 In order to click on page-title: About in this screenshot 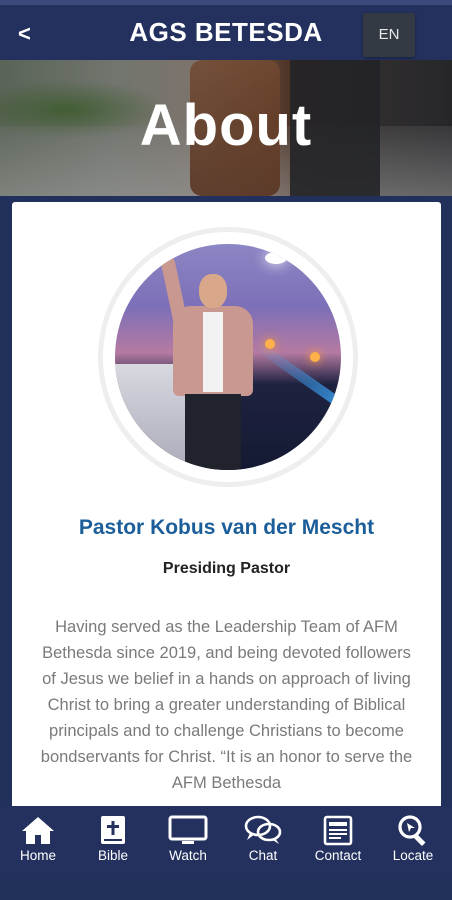, I will do `click(226, 125)`.